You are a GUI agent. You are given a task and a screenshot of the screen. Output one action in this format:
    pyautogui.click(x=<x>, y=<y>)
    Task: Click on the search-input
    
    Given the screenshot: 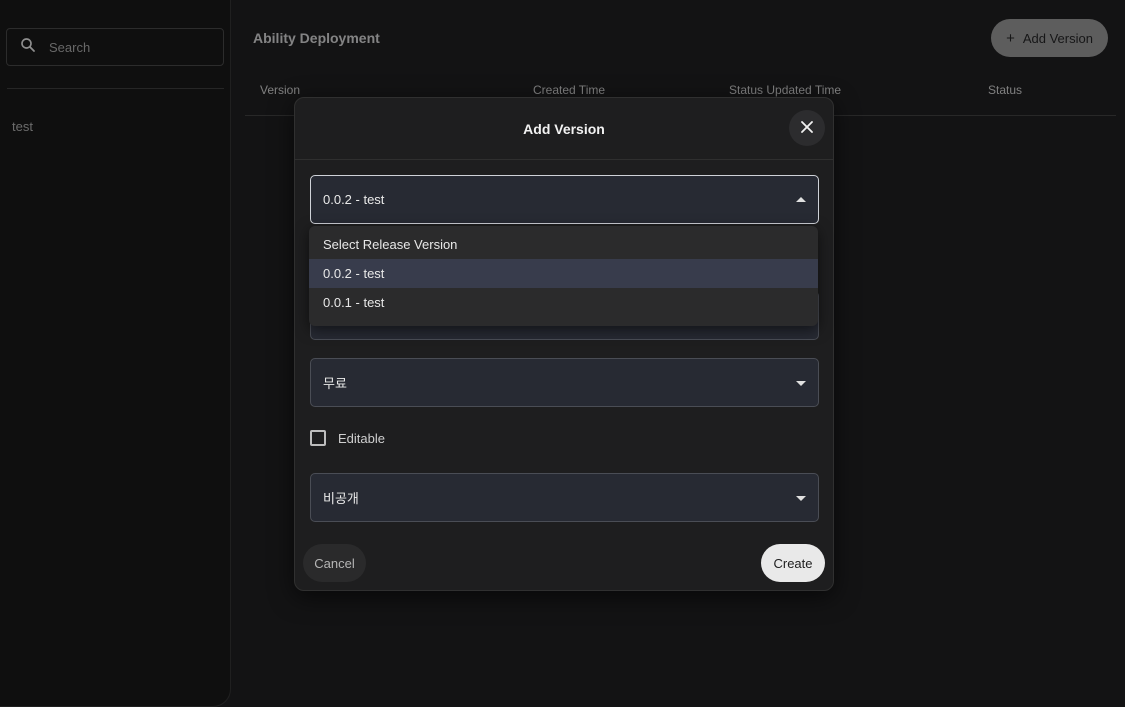 What is the action you would take?
    pyautogui.click(x=127, y=47)
    